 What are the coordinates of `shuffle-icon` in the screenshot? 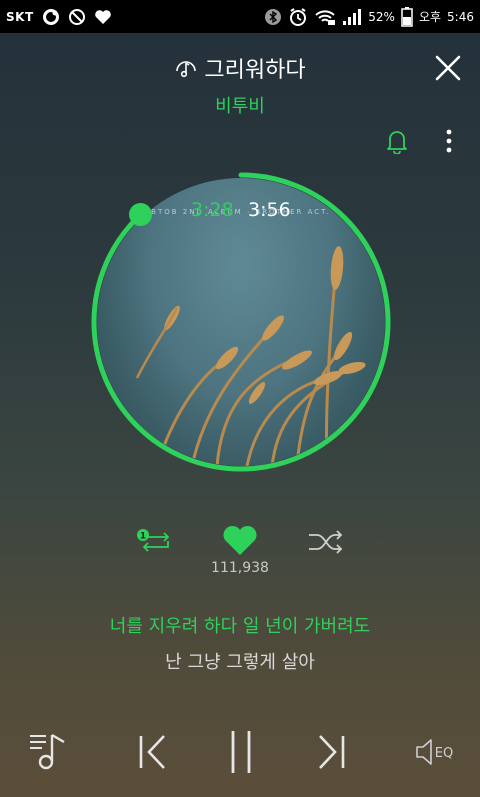 It's located at (326, 542).